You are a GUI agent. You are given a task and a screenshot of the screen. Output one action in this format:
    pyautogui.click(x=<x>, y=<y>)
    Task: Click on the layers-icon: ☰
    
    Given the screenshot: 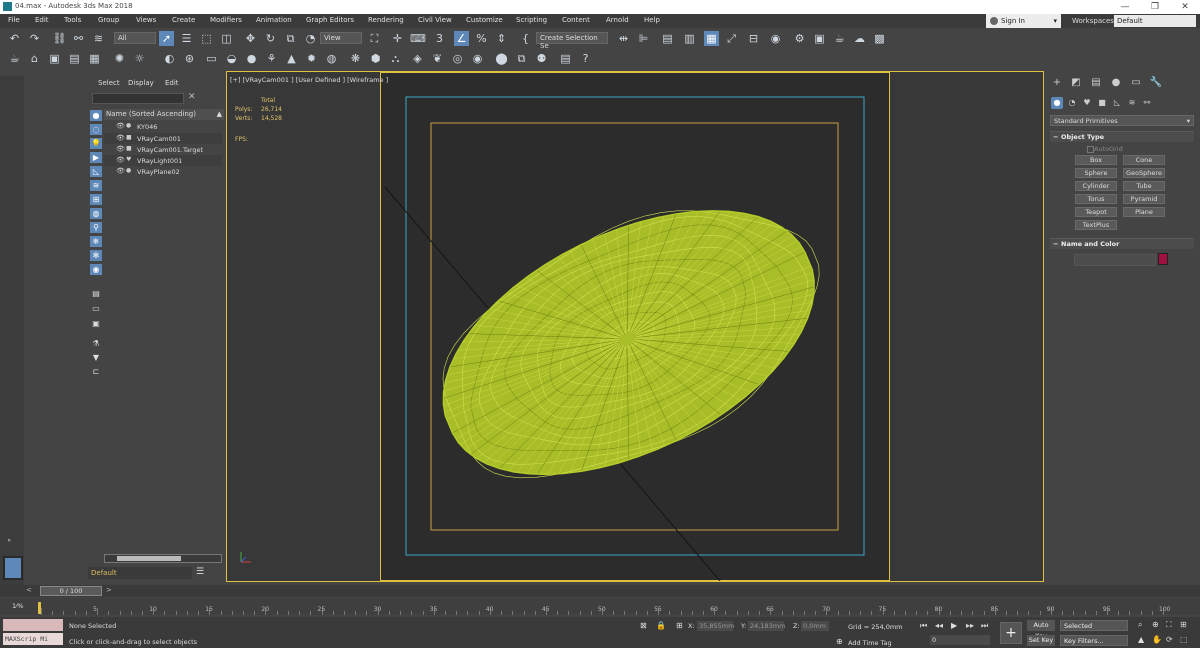 What is the action you would take?
    pyautogui.click(x=200, y=572)
    